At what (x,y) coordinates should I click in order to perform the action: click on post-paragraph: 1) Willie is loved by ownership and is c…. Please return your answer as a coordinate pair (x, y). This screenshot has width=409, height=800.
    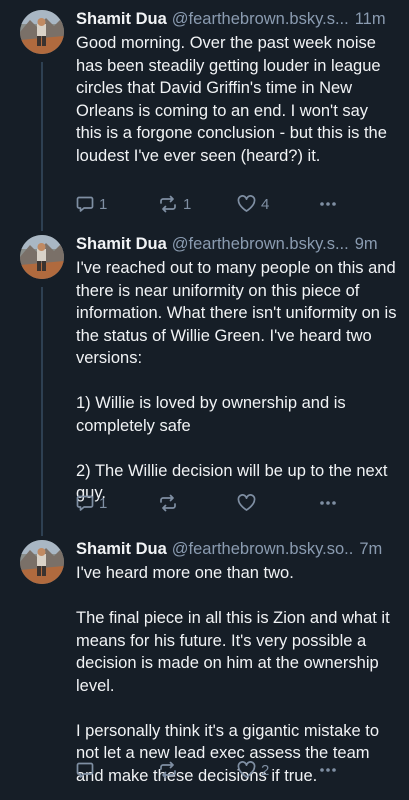
    Looking at the image, I should click on (211, 414).